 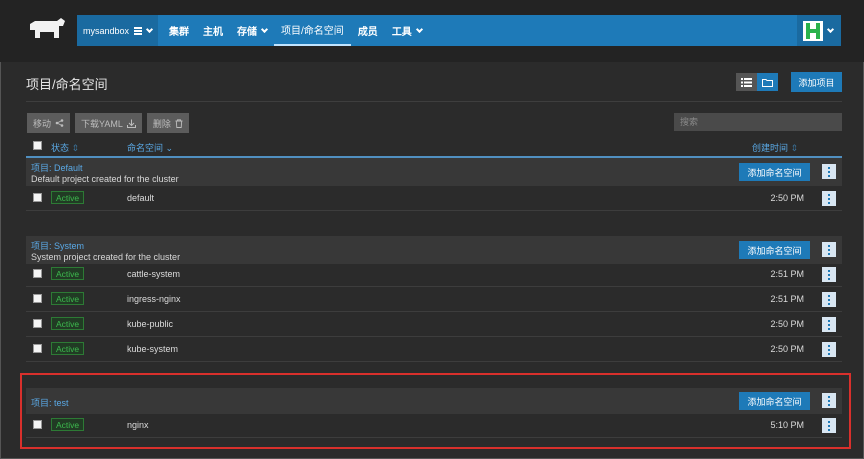 I want to click on top-header: mysandbox 集群 主机 存储 项目/命名空间 成员 工具, so click(x=432, y=31).